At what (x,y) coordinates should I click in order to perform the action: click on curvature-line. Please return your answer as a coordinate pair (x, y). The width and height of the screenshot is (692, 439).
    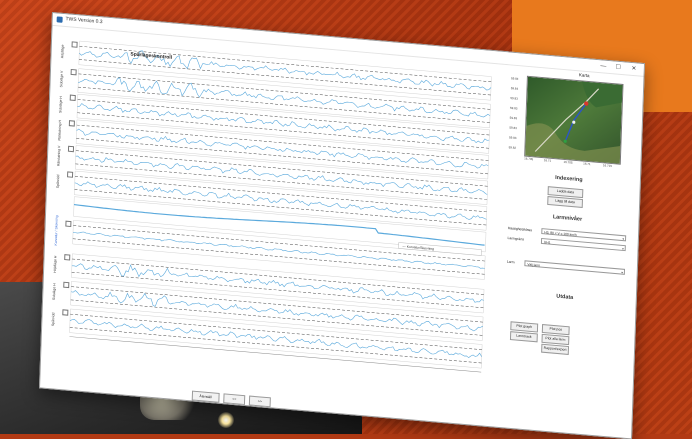
    Looking at the image, I should click on (279, 224).